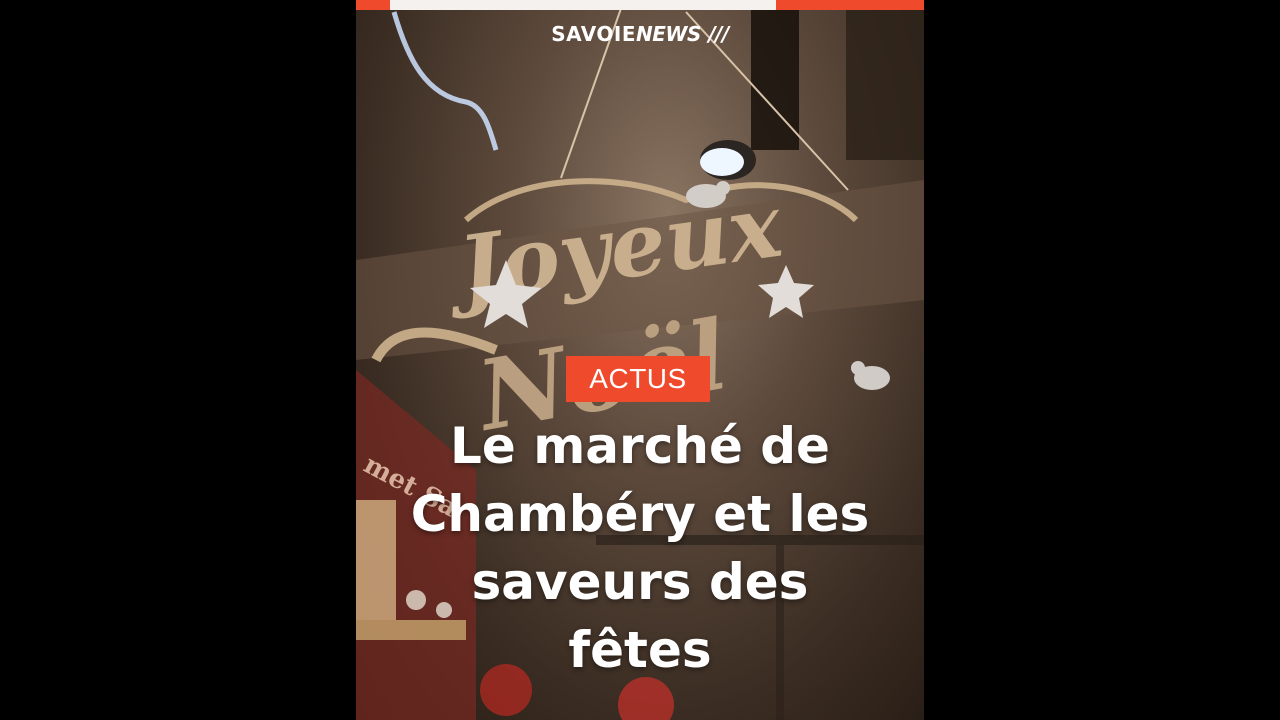 The height and width of the screenshot is (720, 1280). I want to click on story-progress-bar, so click(640, 5).